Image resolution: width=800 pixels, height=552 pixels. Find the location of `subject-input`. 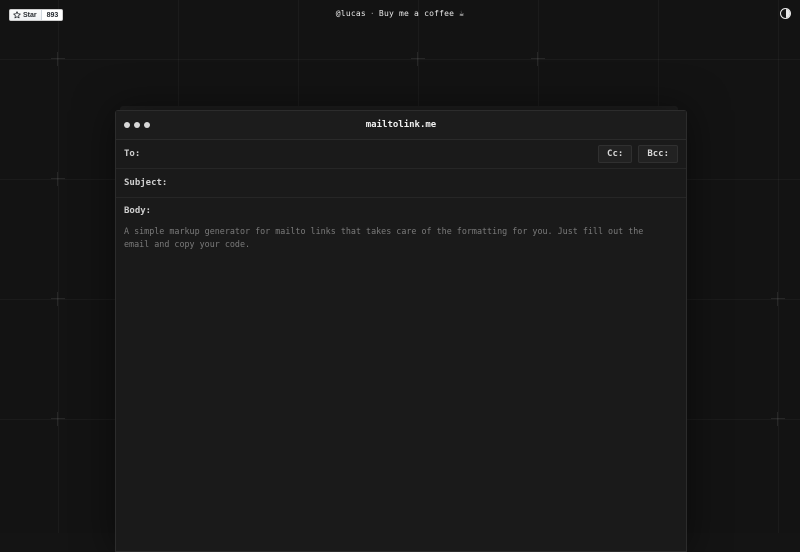

subject-input is located at coordinates (426, 183).